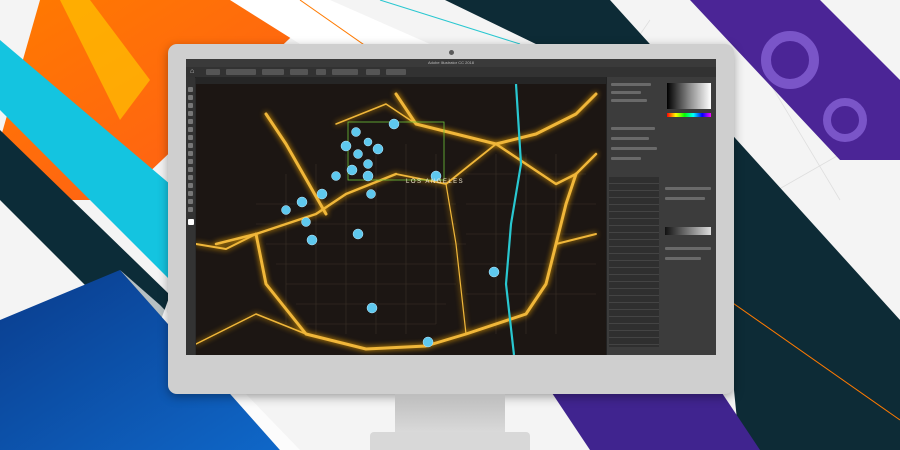 The width and height of the screenshot is (900, 450). I want to click on title-bar: Adobe Illustrator CC 2018, so click(451, 63).